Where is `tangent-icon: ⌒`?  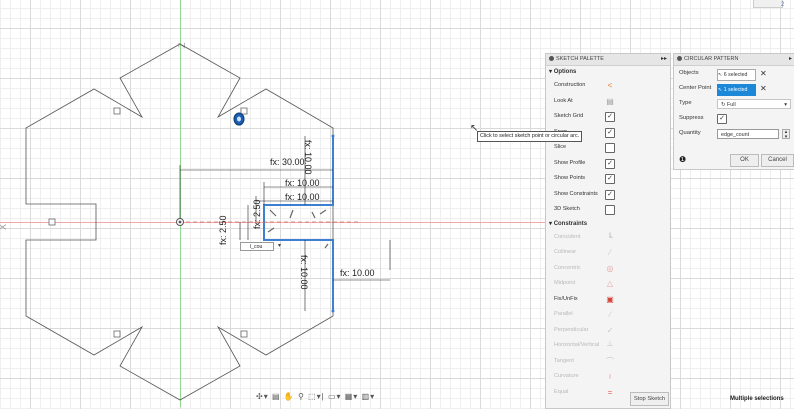
tangent-icon: ⌒ is located at coordinates (610, 362).